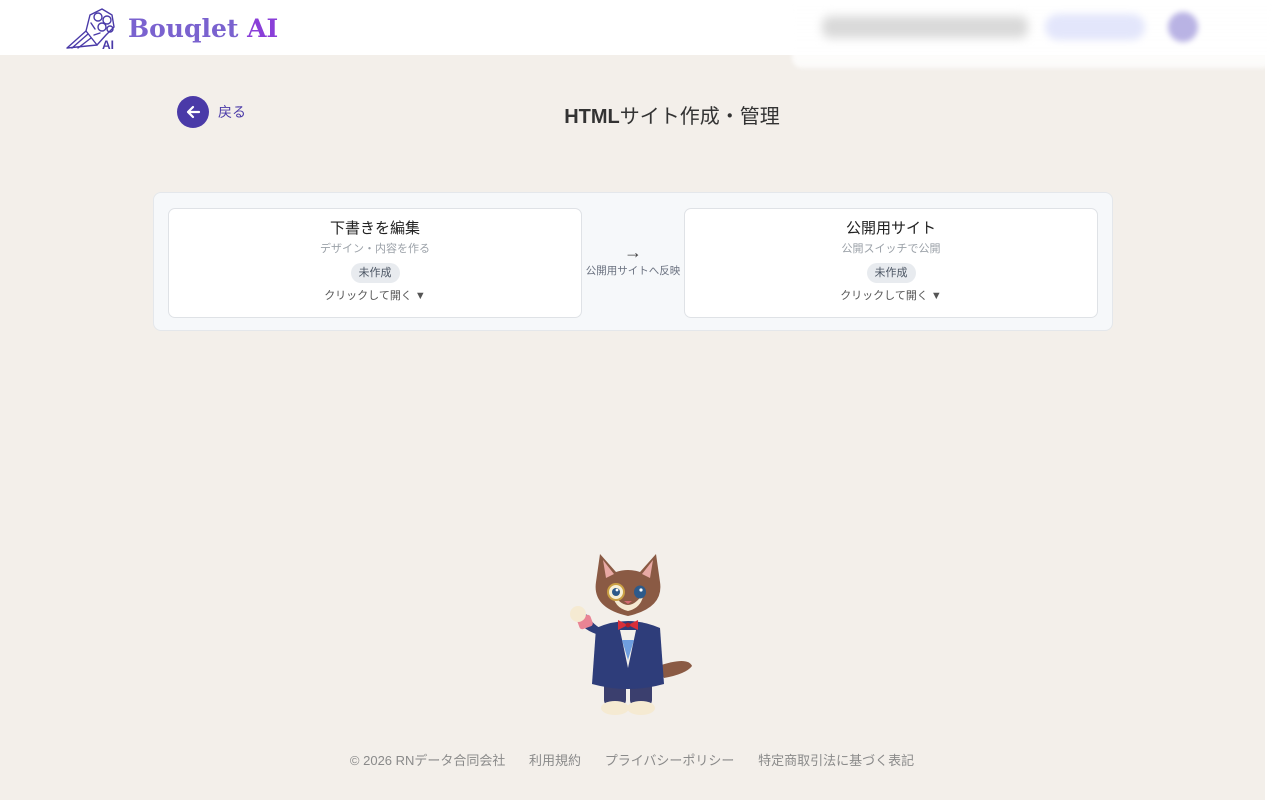 The width and height of the screenshot is (1280, 800). What do you see at coordinates (375, 273) in the screenshot?
I see `draft-status-badge: 未作成` at bounding box center [375, 273].